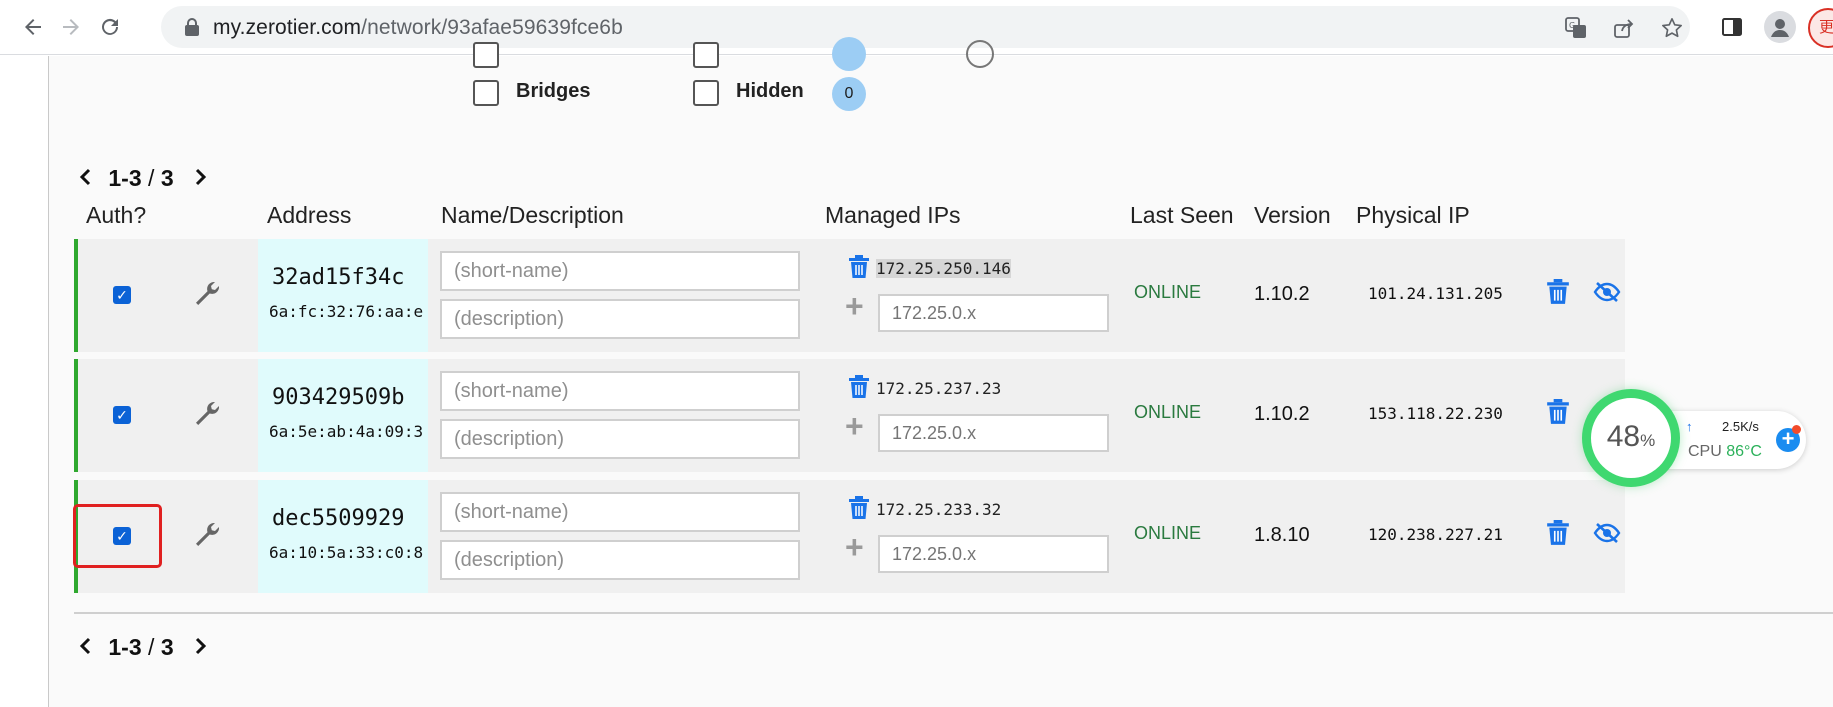  Describe the element at coordinates (1820, 28) in the screenshot. I see `extension-badge: 更` at that location.